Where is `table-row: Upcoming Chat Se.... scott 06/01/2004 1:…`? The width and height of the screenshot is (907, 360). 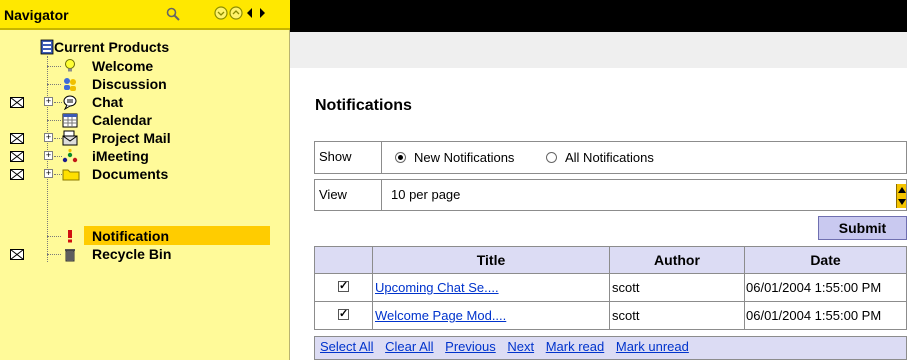 table-row: Upcoming Chat Se.... scott 06/01/2004 1:… is located at coordinates (610, 287).